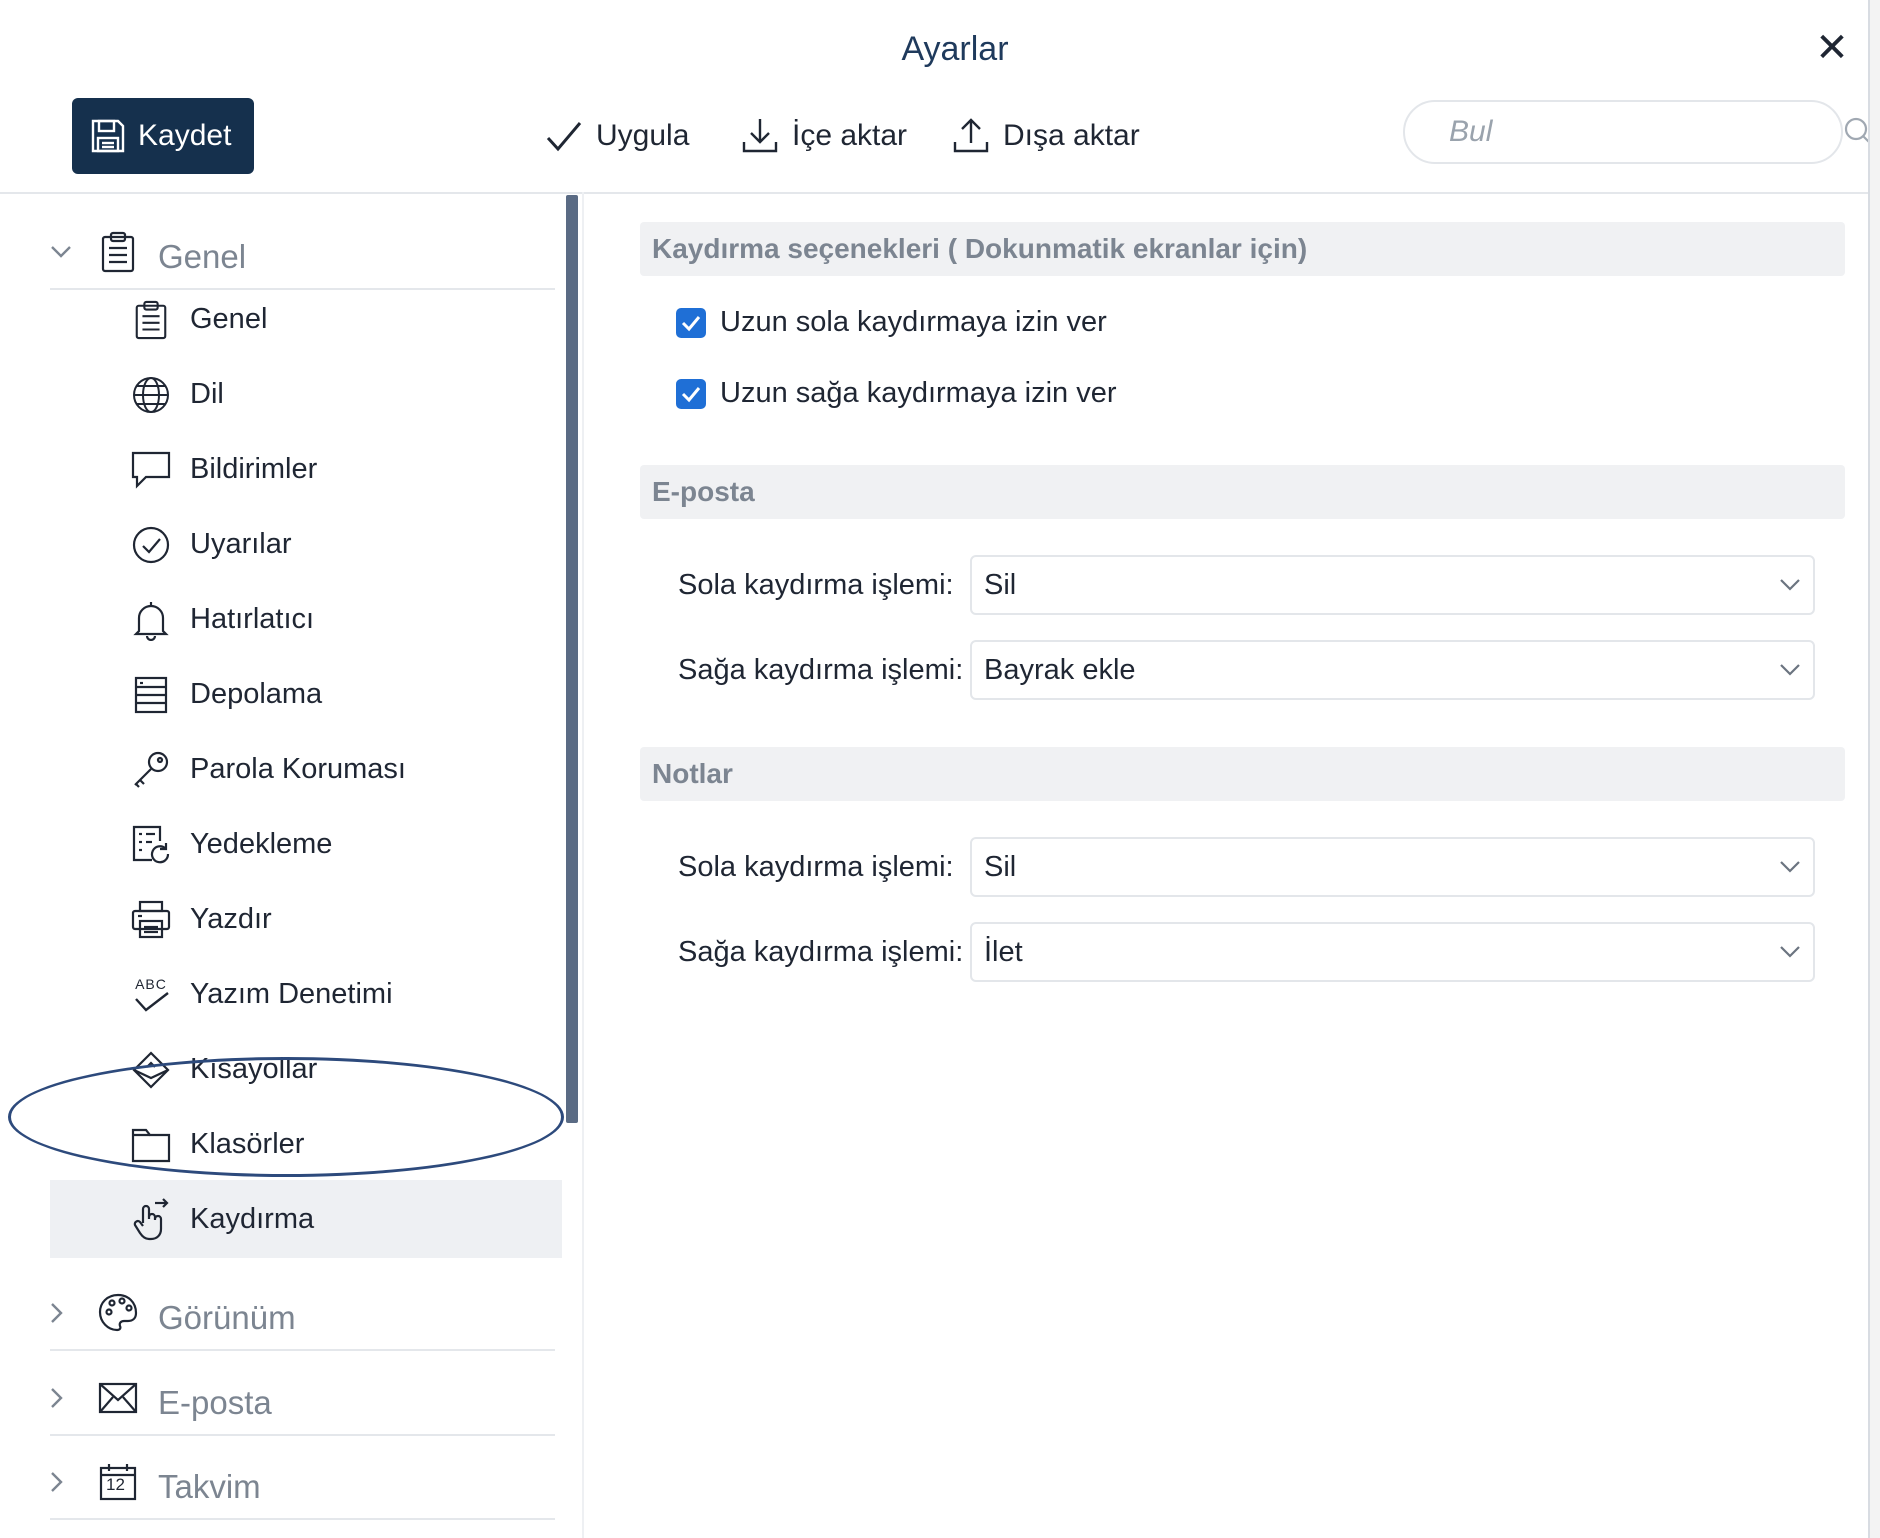 This screenshot has width=1880, height=1538. I want to click on upload-icon, so click(971, 136).